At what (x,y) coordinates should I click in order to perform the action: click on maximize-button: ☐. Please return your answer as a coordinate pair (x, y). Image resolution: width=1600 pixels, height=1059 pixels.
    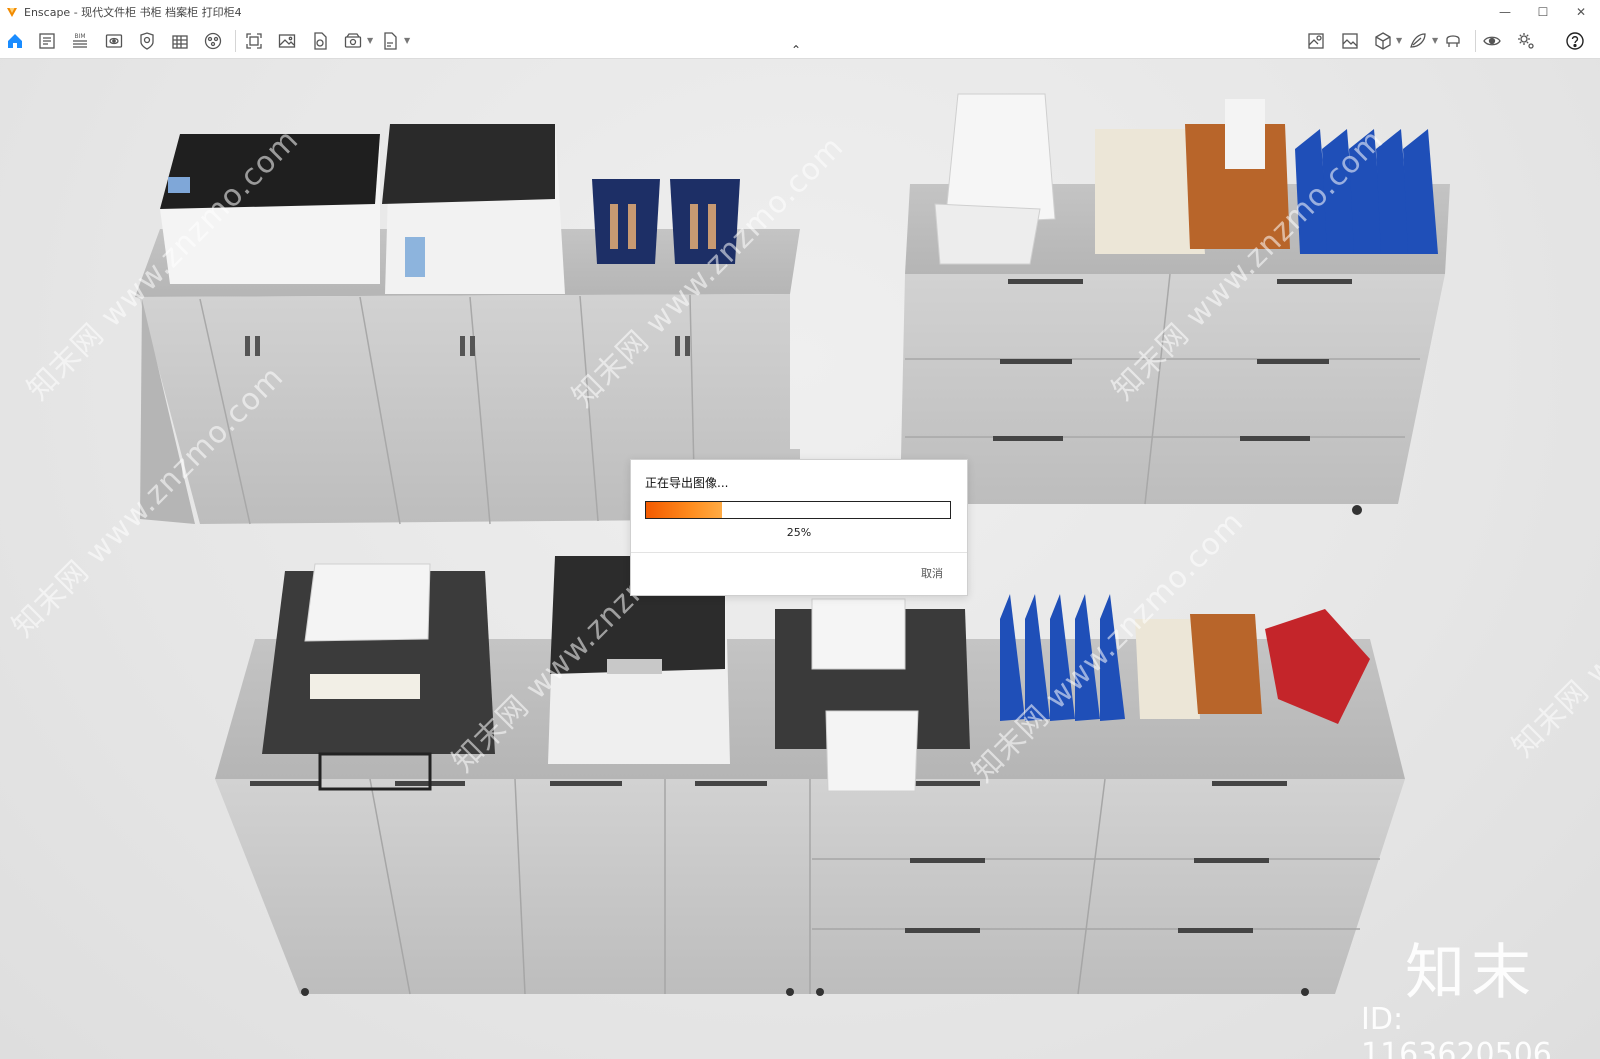
    Looking at the image, I should click on (1543, 12).